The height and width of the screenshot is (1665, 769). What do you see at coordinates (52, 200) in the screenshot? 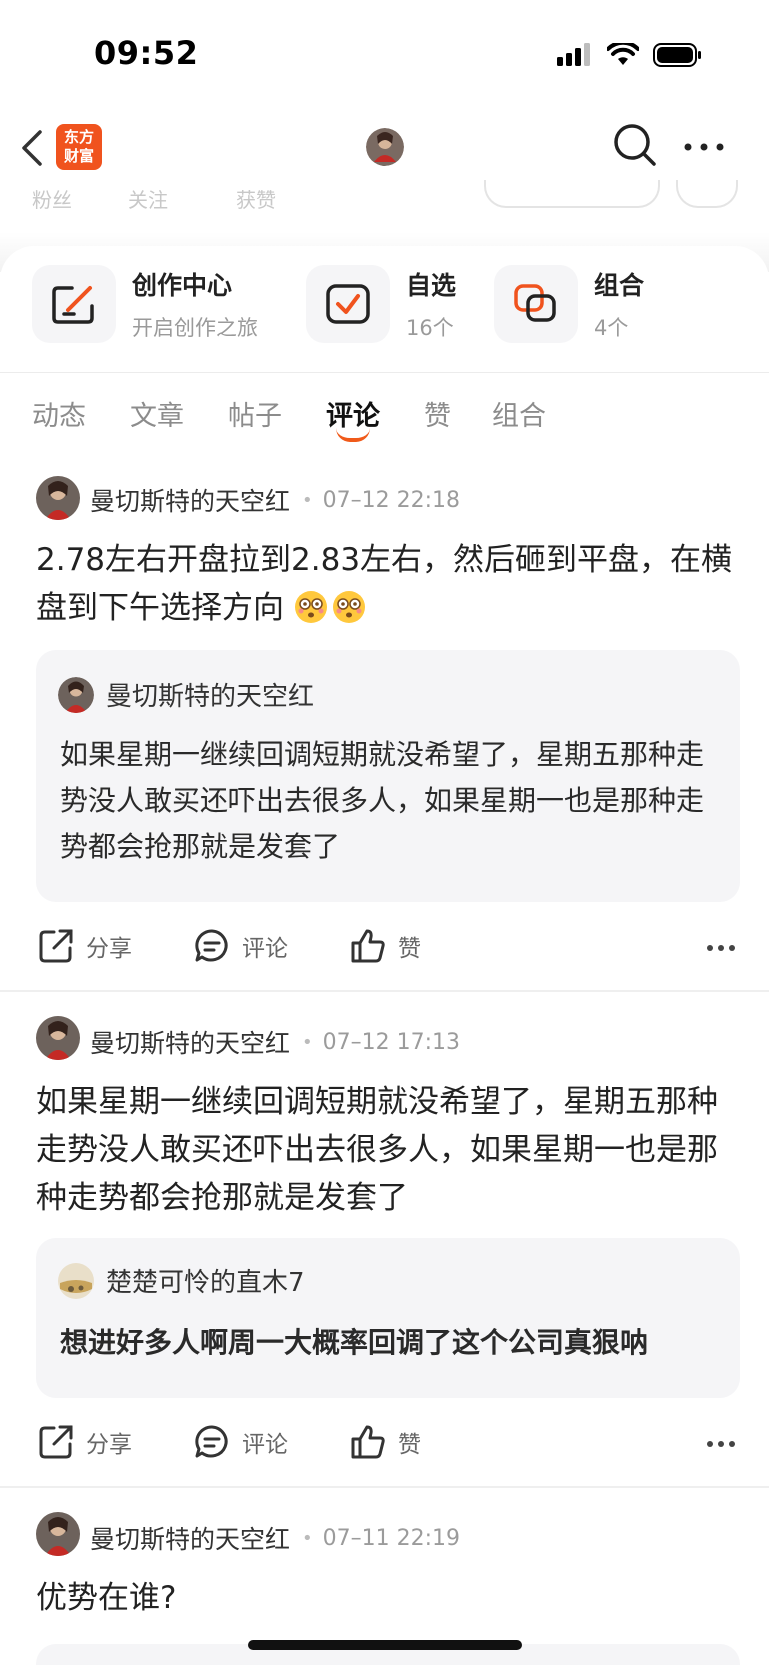
I see `fans-label: 粉丝` at bounding box center [52, 200].